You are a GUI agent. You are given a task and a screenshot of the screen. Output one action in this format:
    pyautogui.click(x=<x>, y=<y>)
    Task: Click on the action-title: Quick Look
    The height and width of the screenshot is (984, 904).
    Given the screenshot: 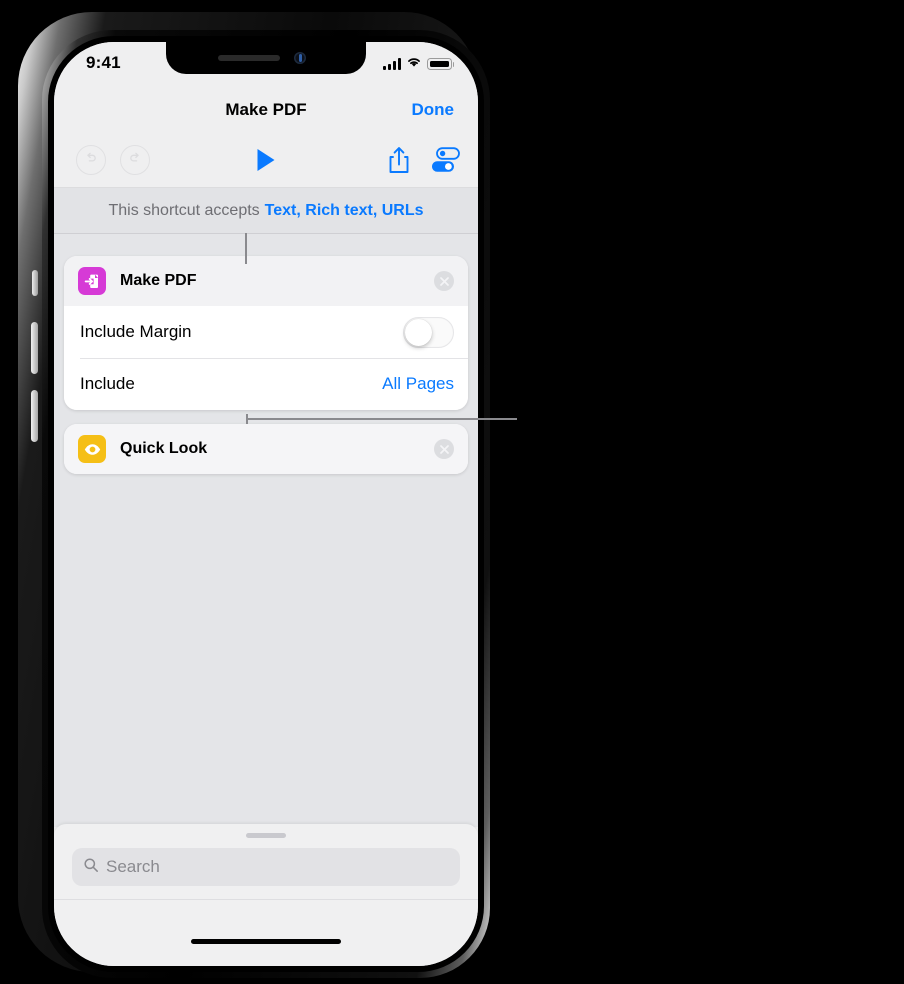 What is the action you would take?
    pyautogui.click(x=164, y=448)
    